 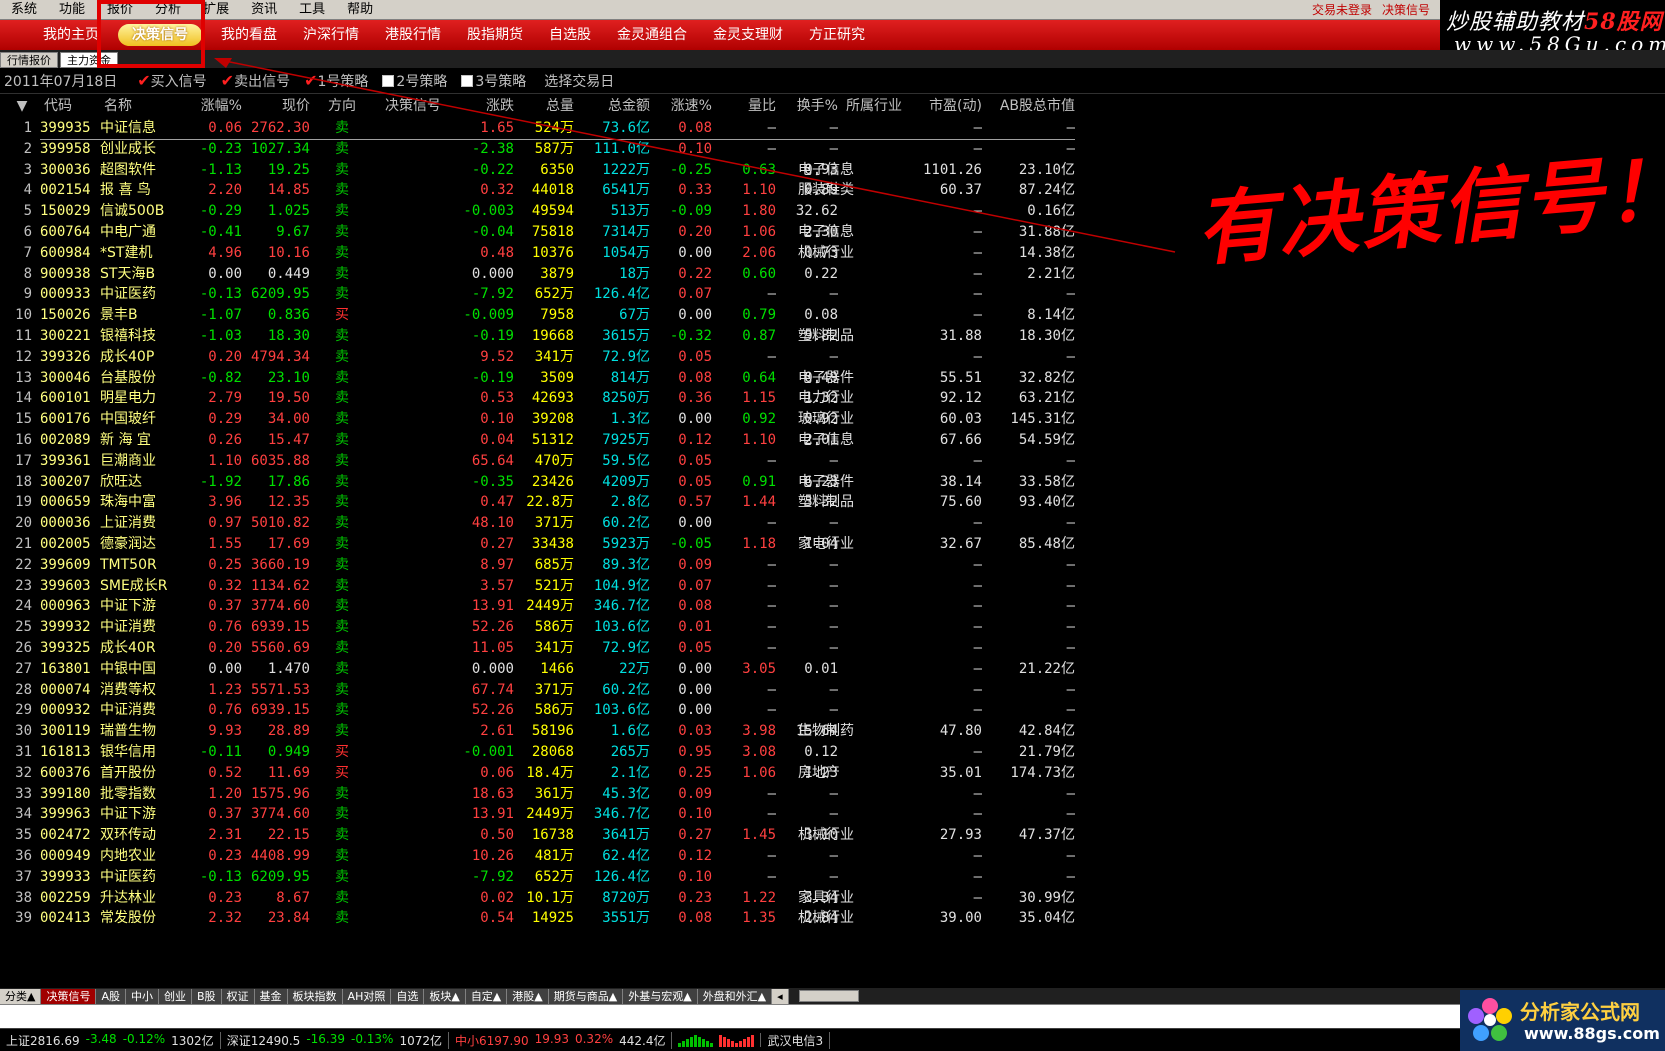 What do you see at coordinates (561, 1040) in the screenshot?
I see `index-sme: 中小6197.90 19.93 0.32% 442.4亿` at bounding box center [561, 1040].